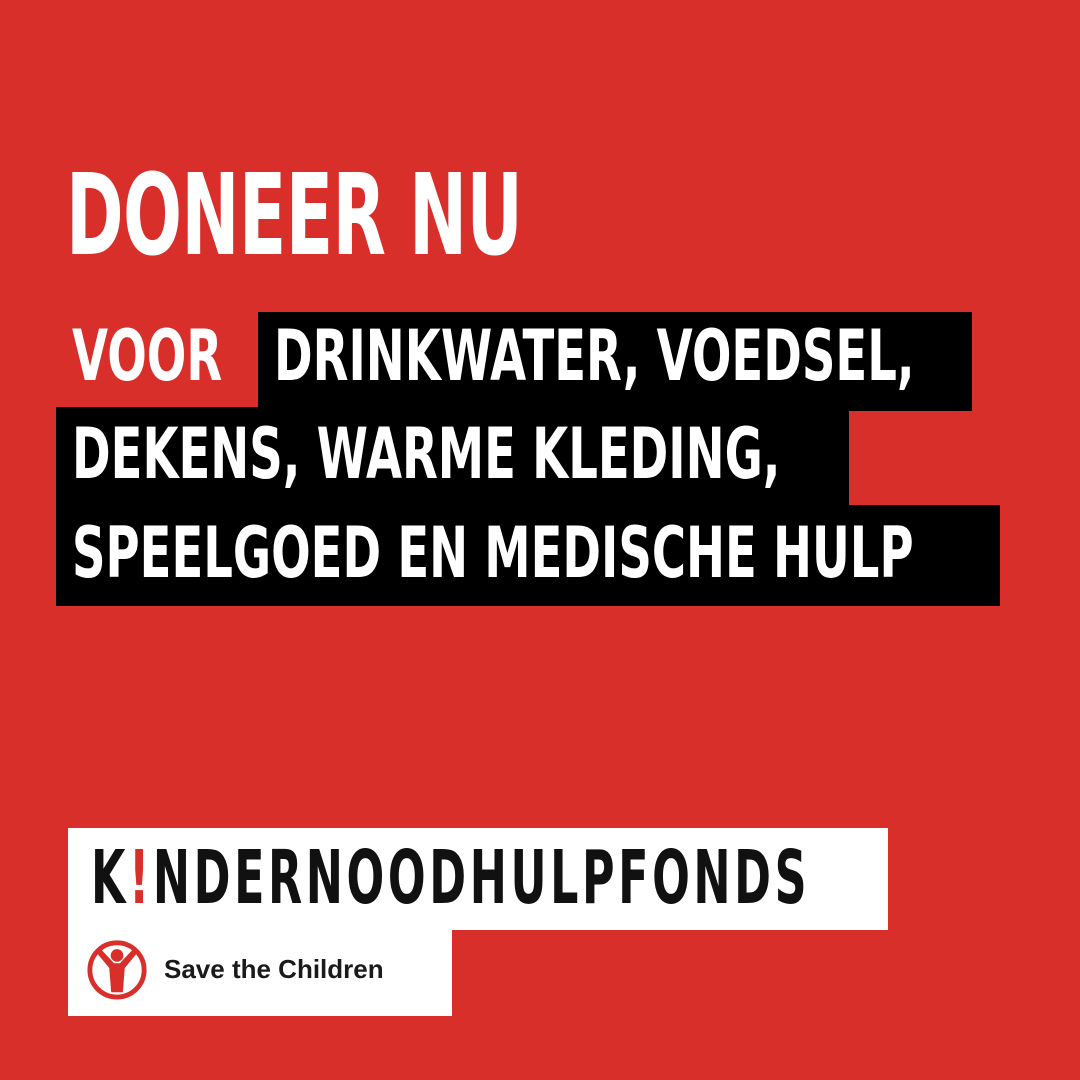 This screenshot has width=1080, height=1080. Describe the element at coordinates (147, 356) in the screenshot. I see `body-prefix: VOOR` at that location.